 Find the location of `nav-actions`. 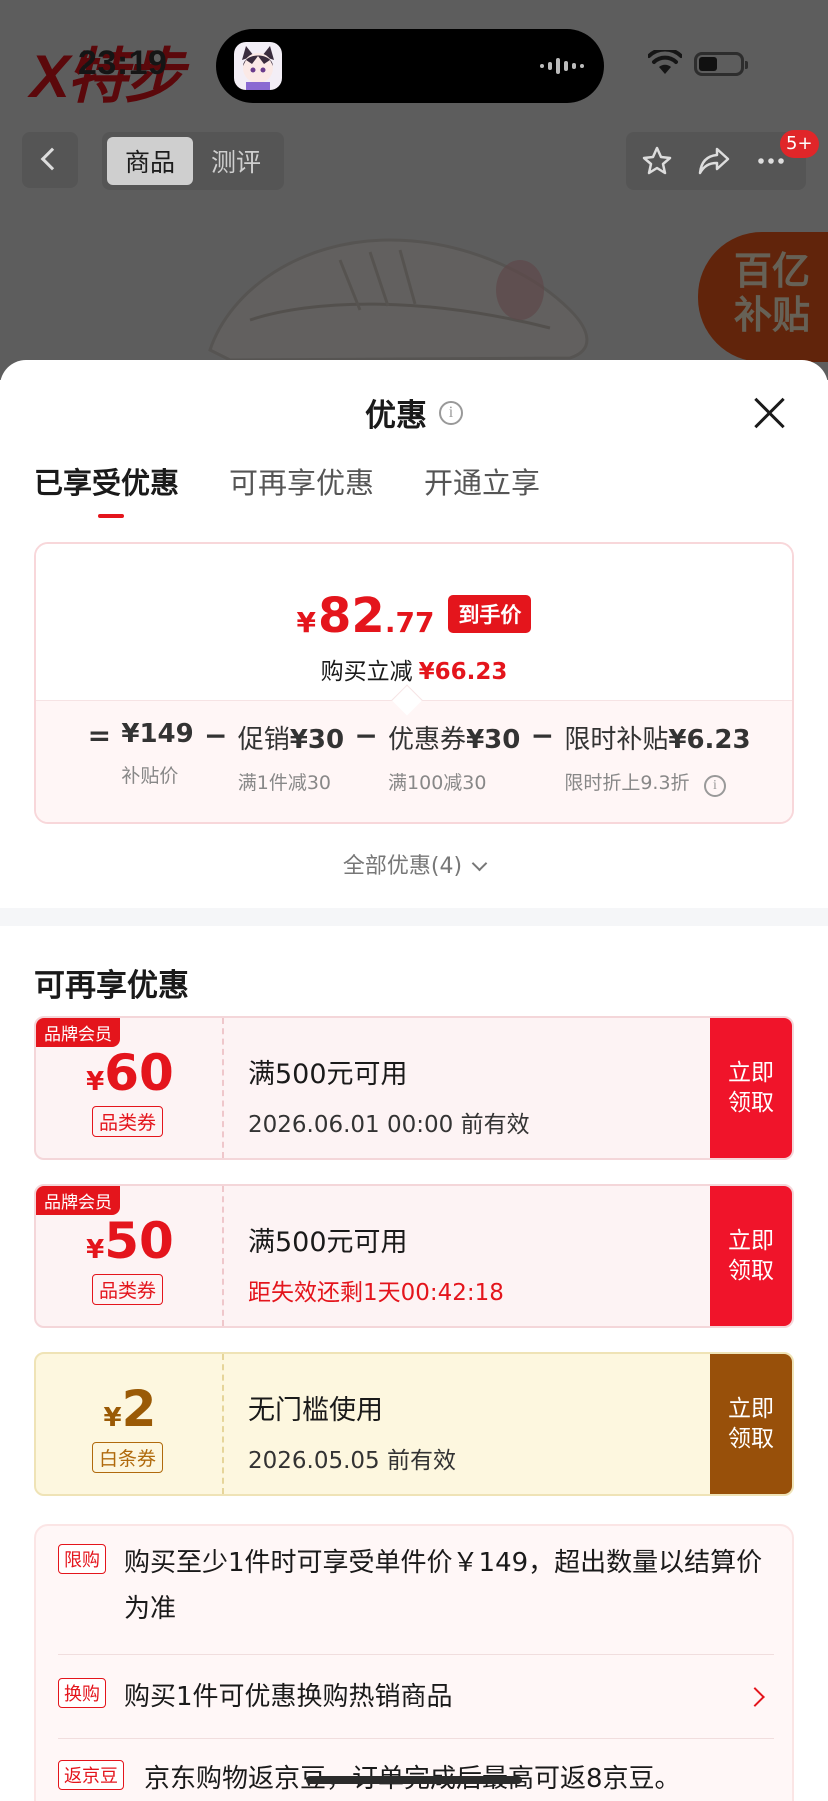

nav-actions is located at coordinates (716, 161).